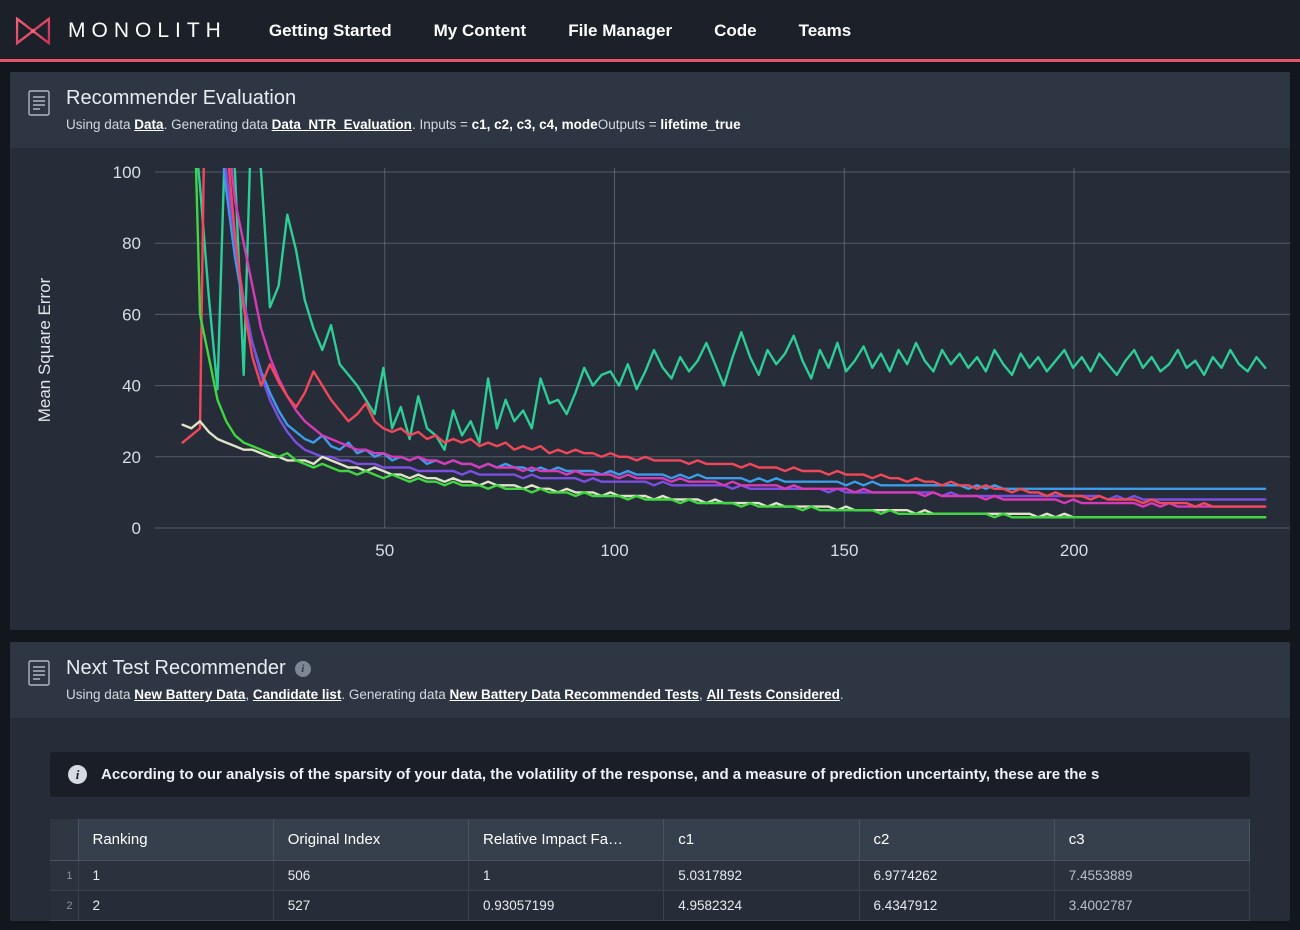  What do you see at coordinates (136, 528) in the screenshot?
I see `svg-text: 0` at bounding box center [136, 528].